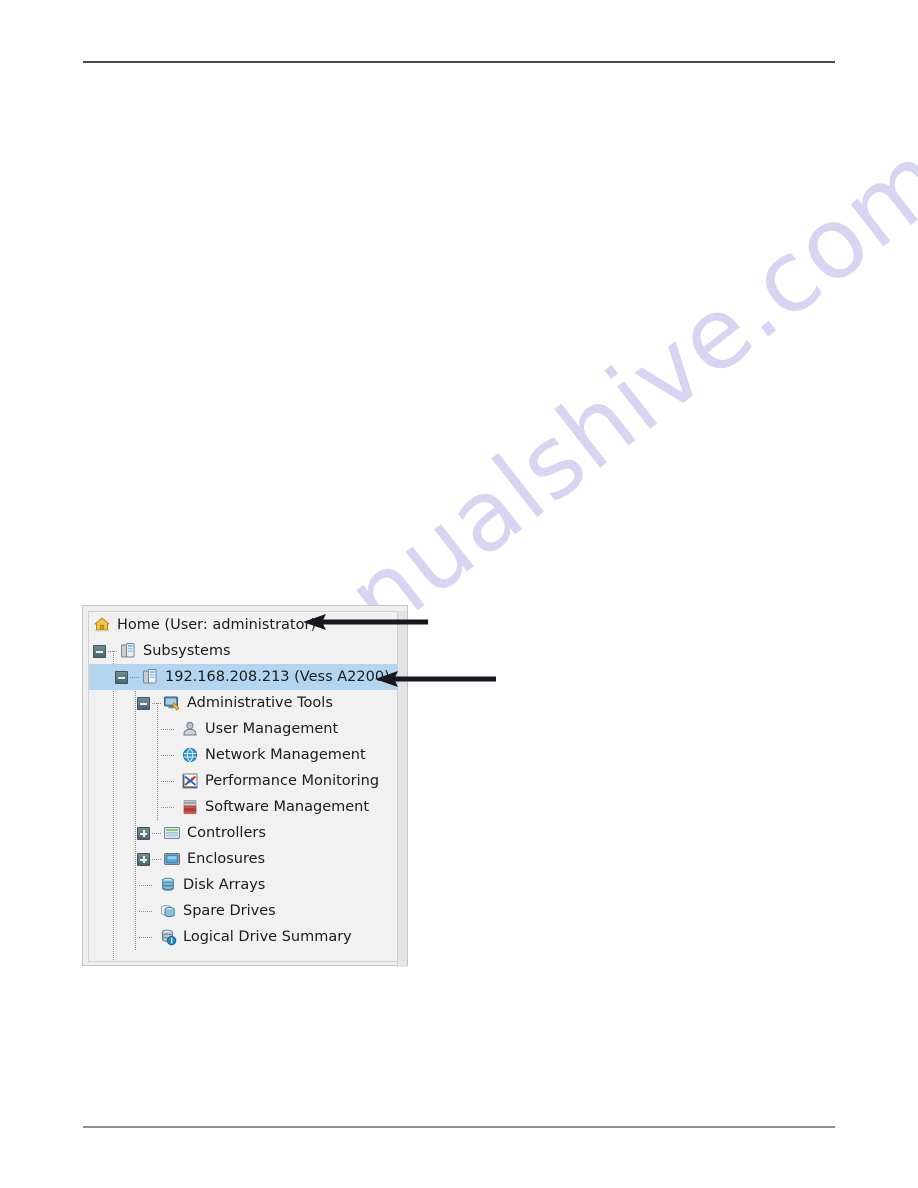  Describe the element at coordinates (172, 703) in the screenshot. I see `administrative-tools-icon` at that location.